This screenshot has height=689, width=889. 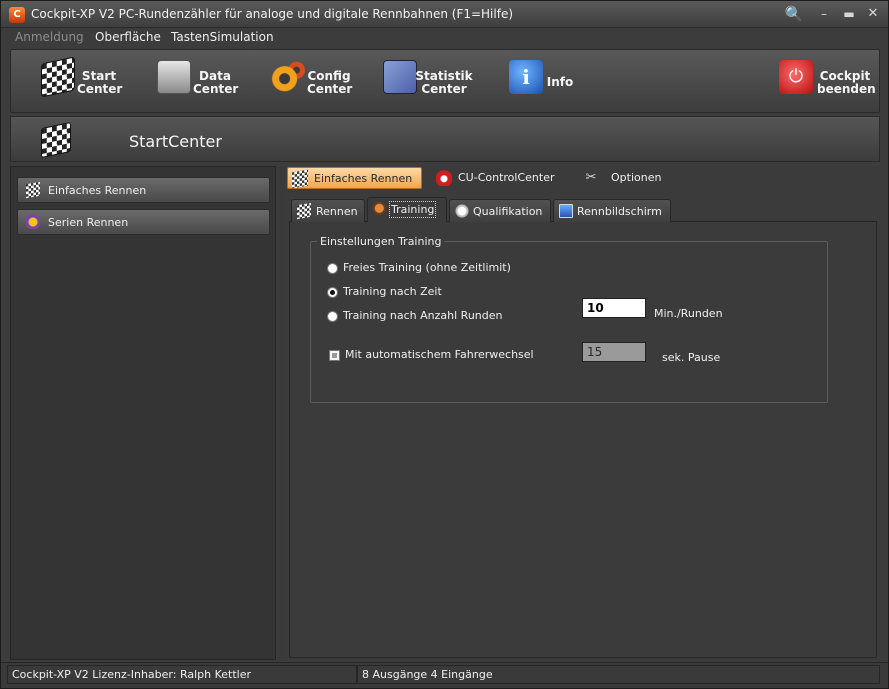 I want to click on sidebar-item-label: Einfaches Rennen, so click(x=97, y=190).